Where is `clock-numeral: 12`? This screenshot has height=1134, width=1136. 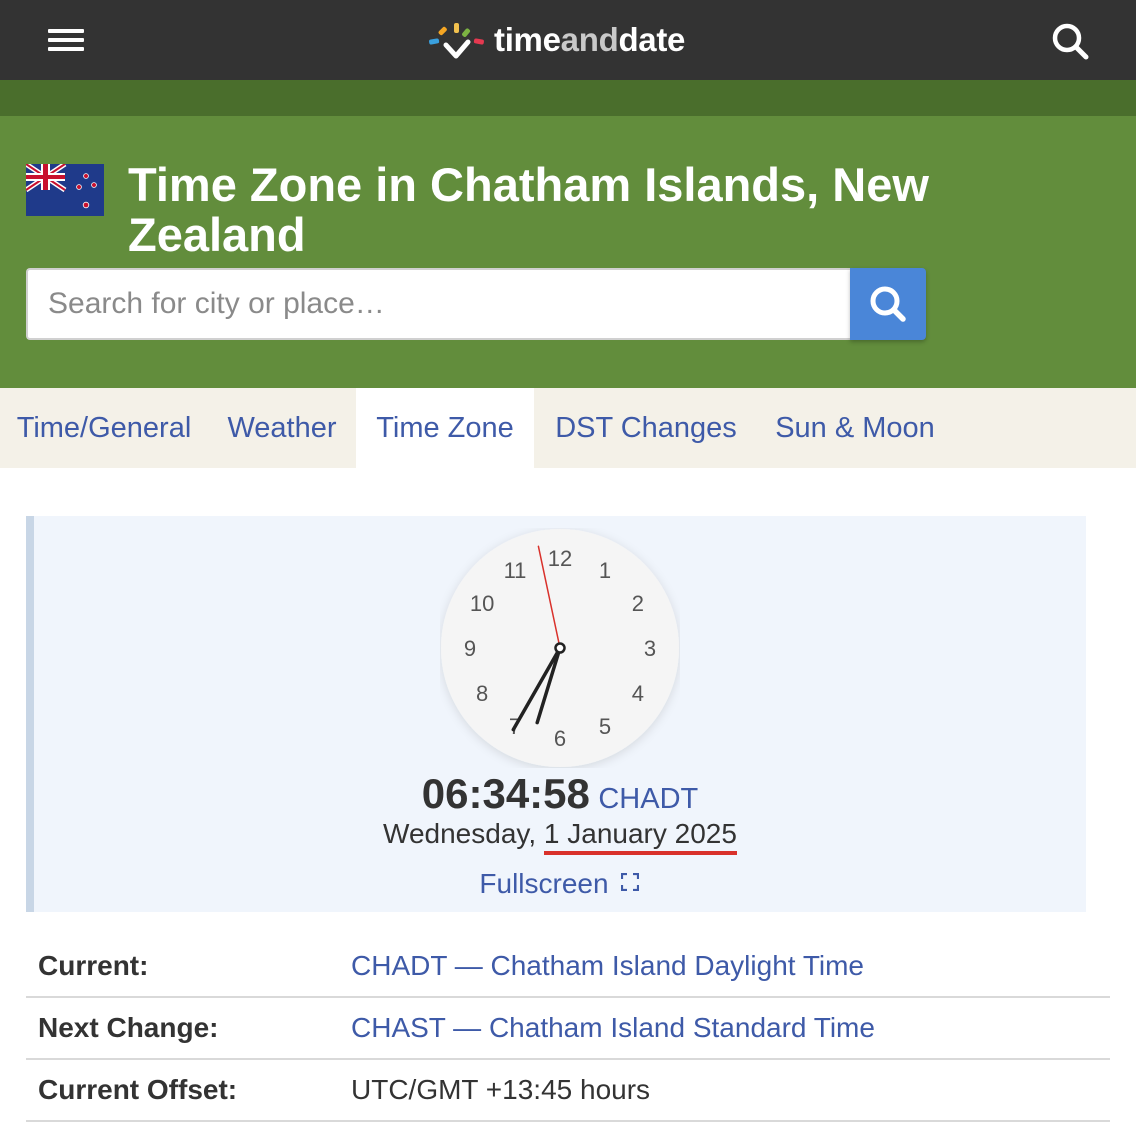
clock-numeral: 12 is located at coordinates (560, 558).